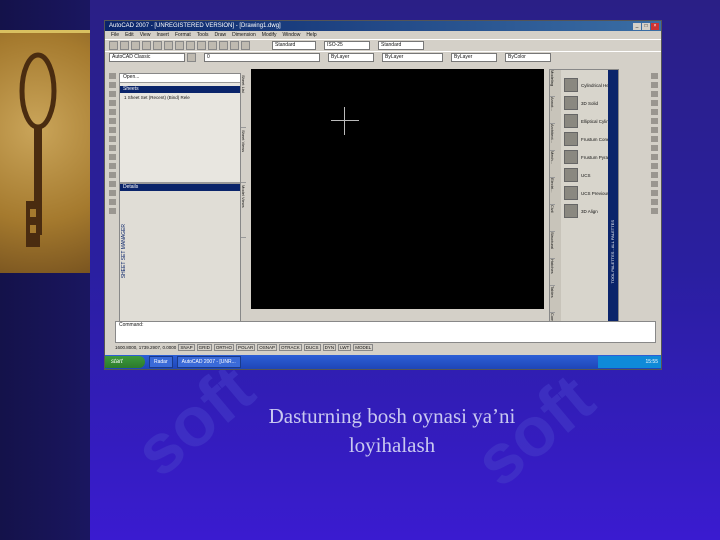  Describe the element at coordinates (654, 112) in the screenshot. I see `array-icon` at that location.